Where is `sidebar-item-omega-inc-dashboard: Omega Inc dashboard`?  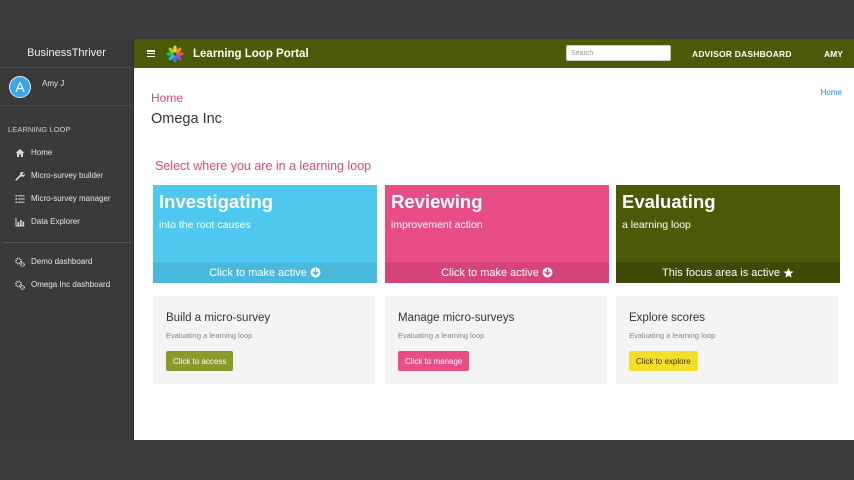
sidebar-item-omega-inc-dashboard: Omega Inc dashboard is located at coordinates (66, 284).